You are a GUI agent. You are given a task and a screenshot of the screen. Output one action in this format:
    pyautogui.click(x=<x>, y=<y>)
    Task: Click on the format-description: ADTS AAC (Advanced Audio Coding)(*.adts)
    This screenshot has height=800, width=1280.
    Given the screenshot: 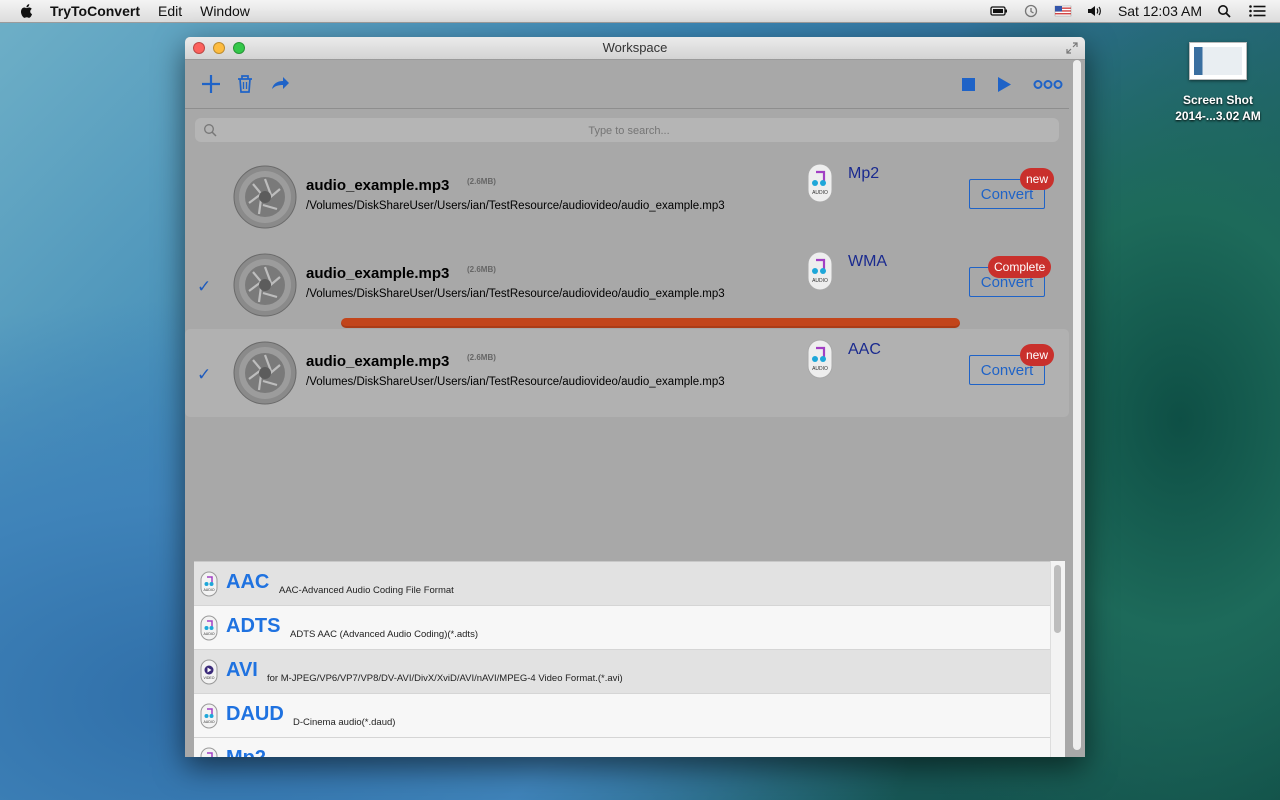 What is the action you would take?
    pyautogui.click(x=384, y=634)
    